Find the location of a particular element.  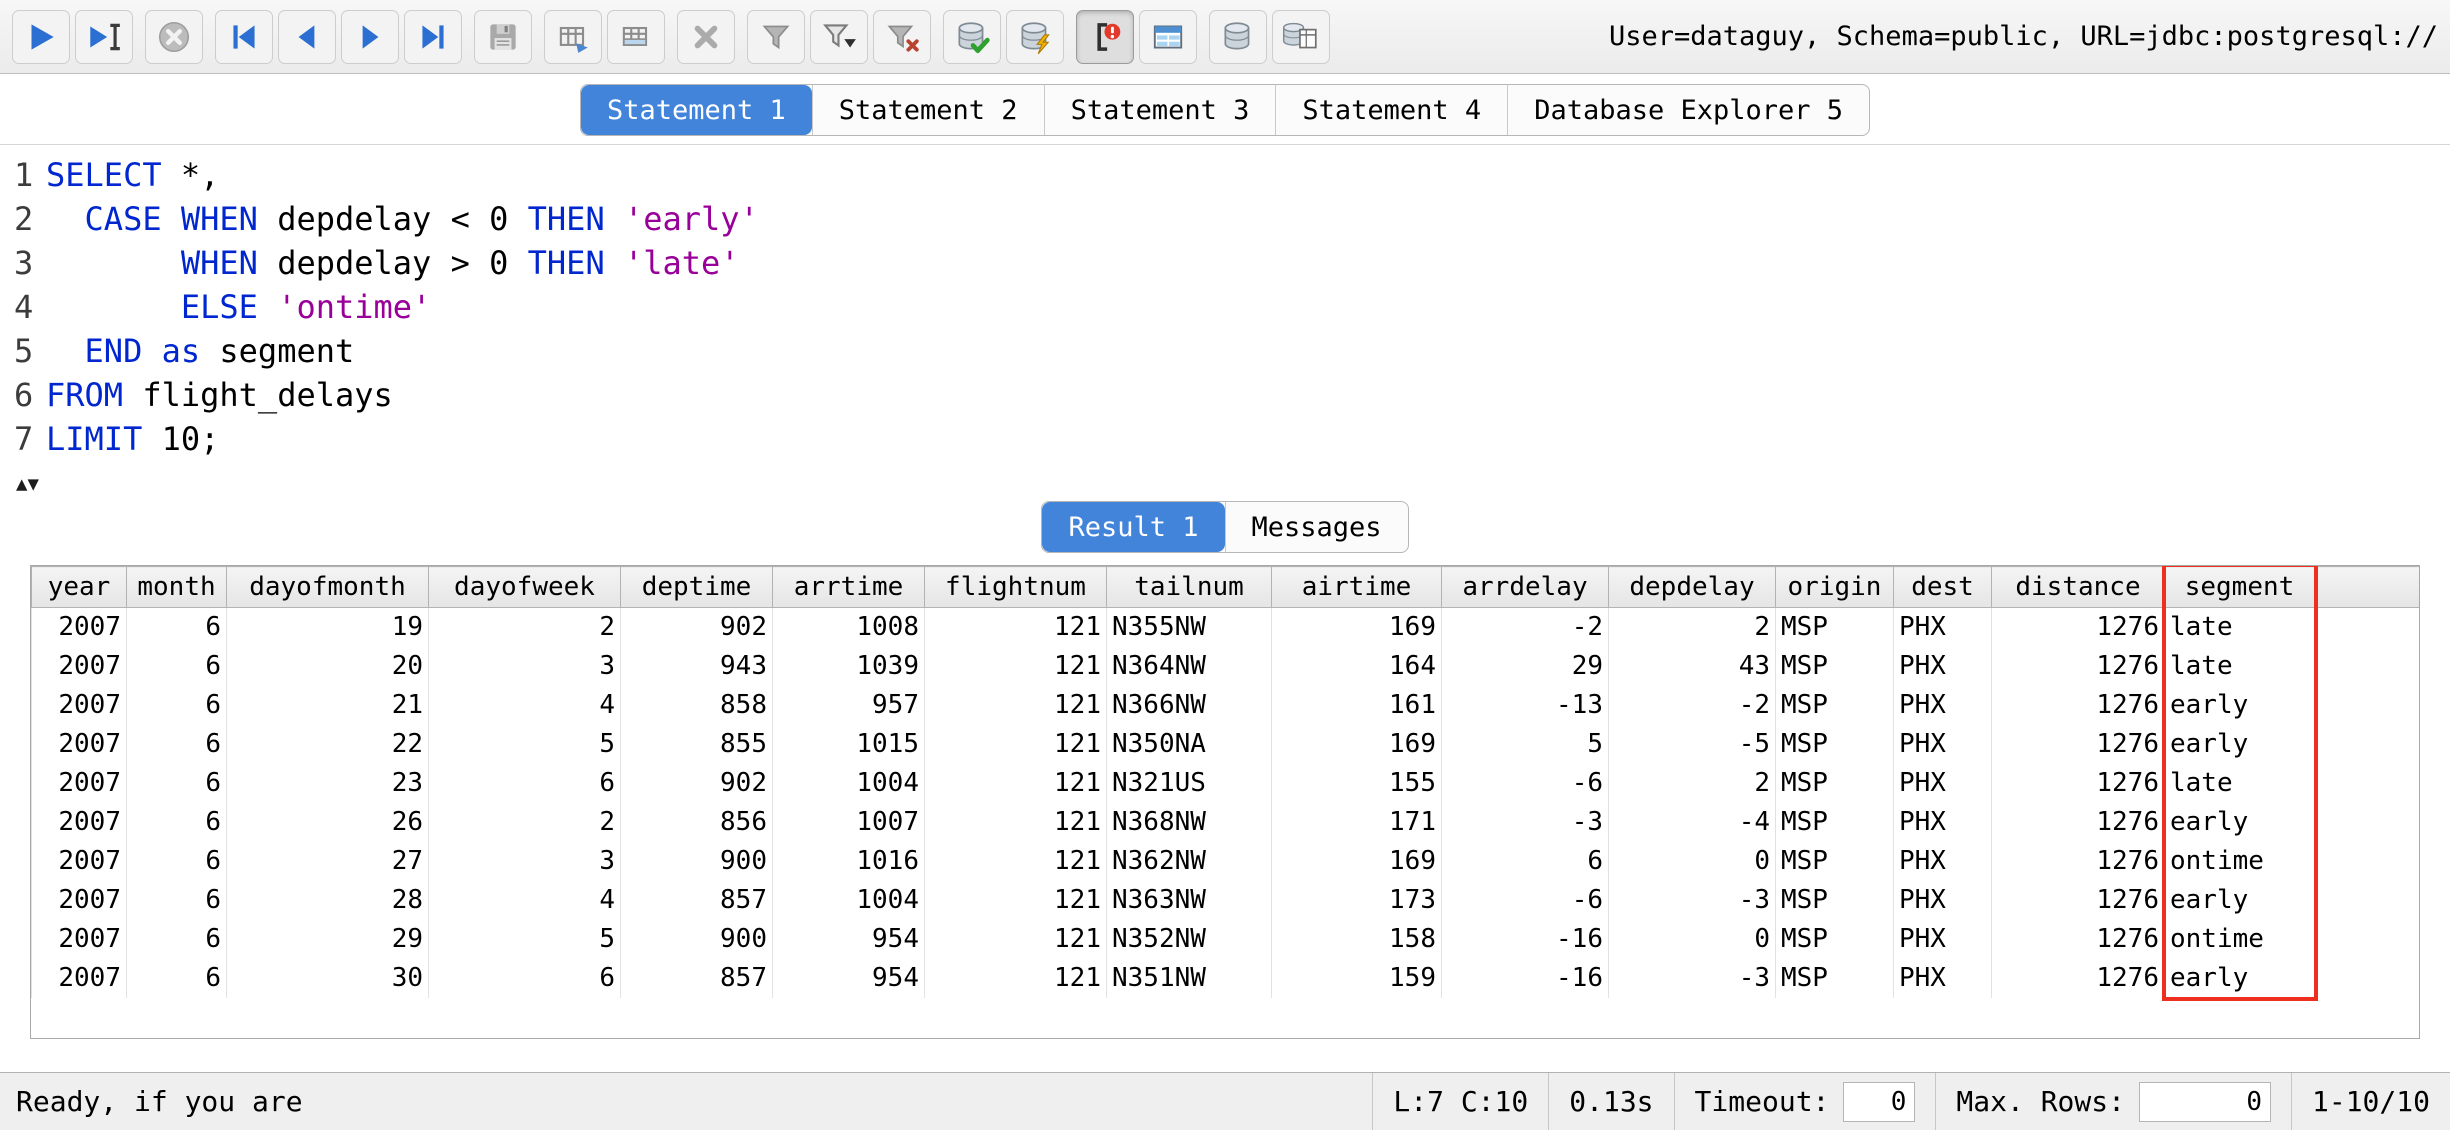

splitter-up-icon: ▲ is located at coordinates (21, 484).